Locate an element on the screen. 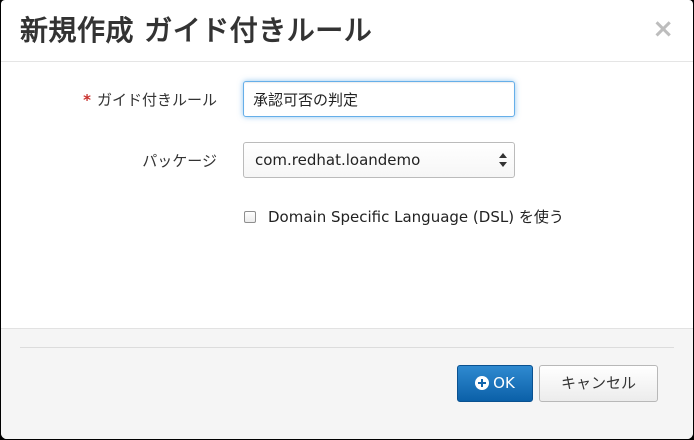 This screenshot has width=694, height=440. package-label: パッケージ is located at coordinates (179, 161).